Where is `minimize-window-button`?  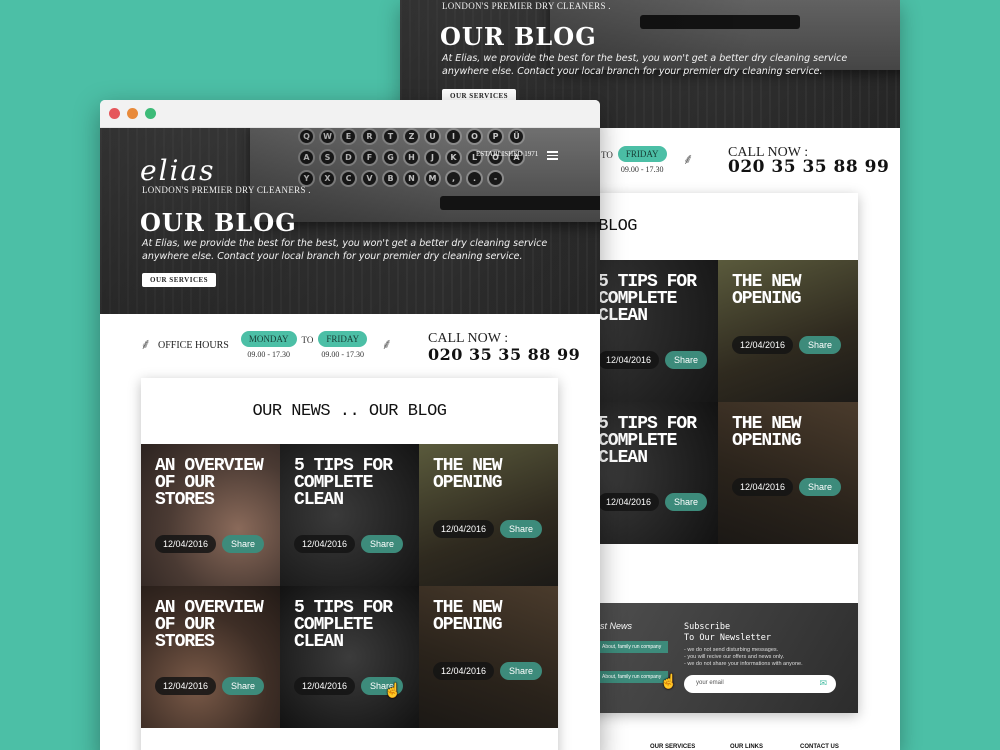 minimize-window-button is located at coordinates (132, 113).